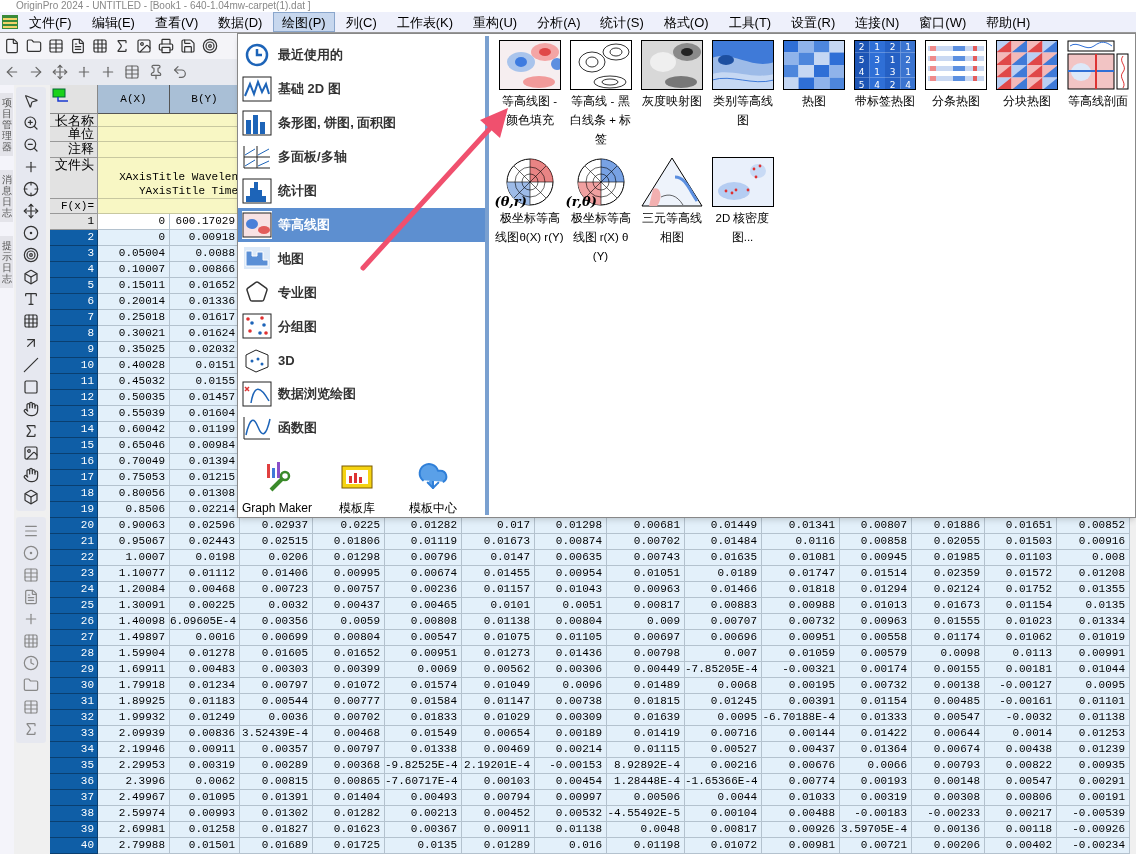 This screenshot has height=854, width=1136. What do you see at coordinates (74, 334) in the screenshot?
I see `row-header: 8` at bounding box center [74, 334].